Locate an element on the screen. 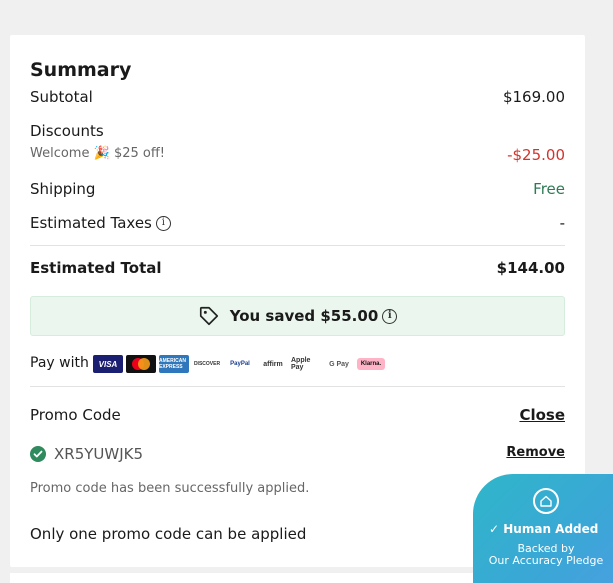 This screenshot has width=613, height=583. party-popper-icon: 🎉 is located at coordinates (101, 153).